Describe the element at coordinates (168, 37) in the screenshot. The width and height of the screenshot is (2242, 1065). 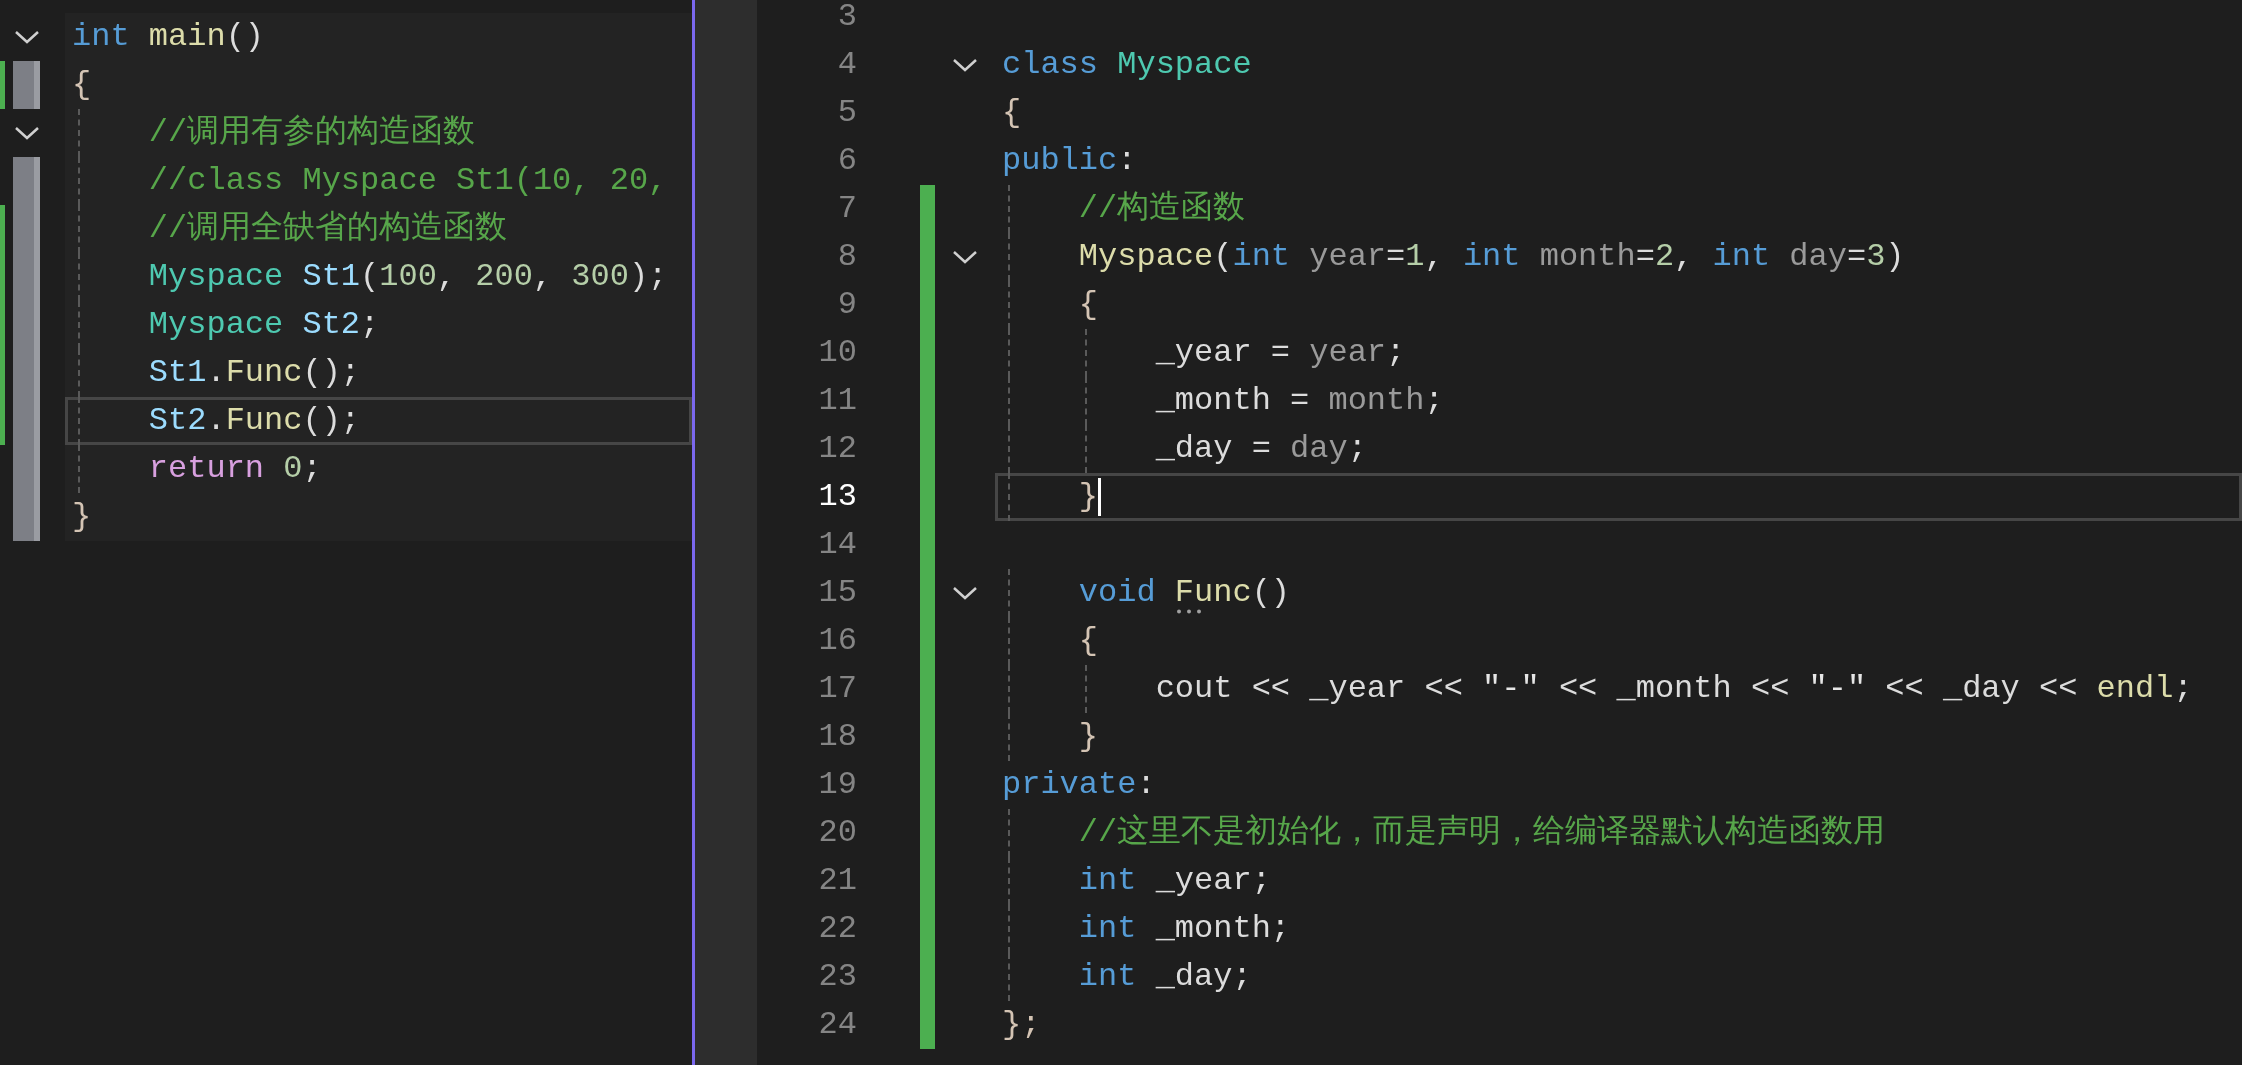
I see `code-line: int main()` at that location.